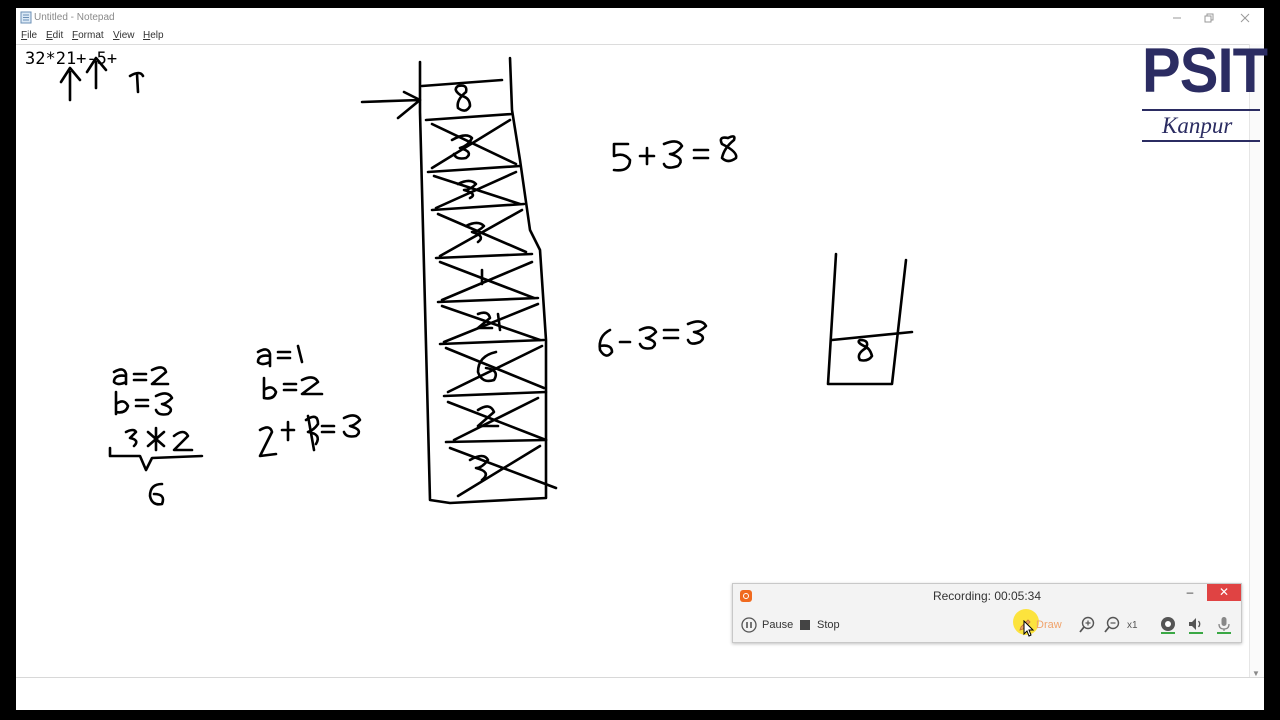 The image size is (1280, 720). I want to click on minimize-icon, so click(1177, 18).